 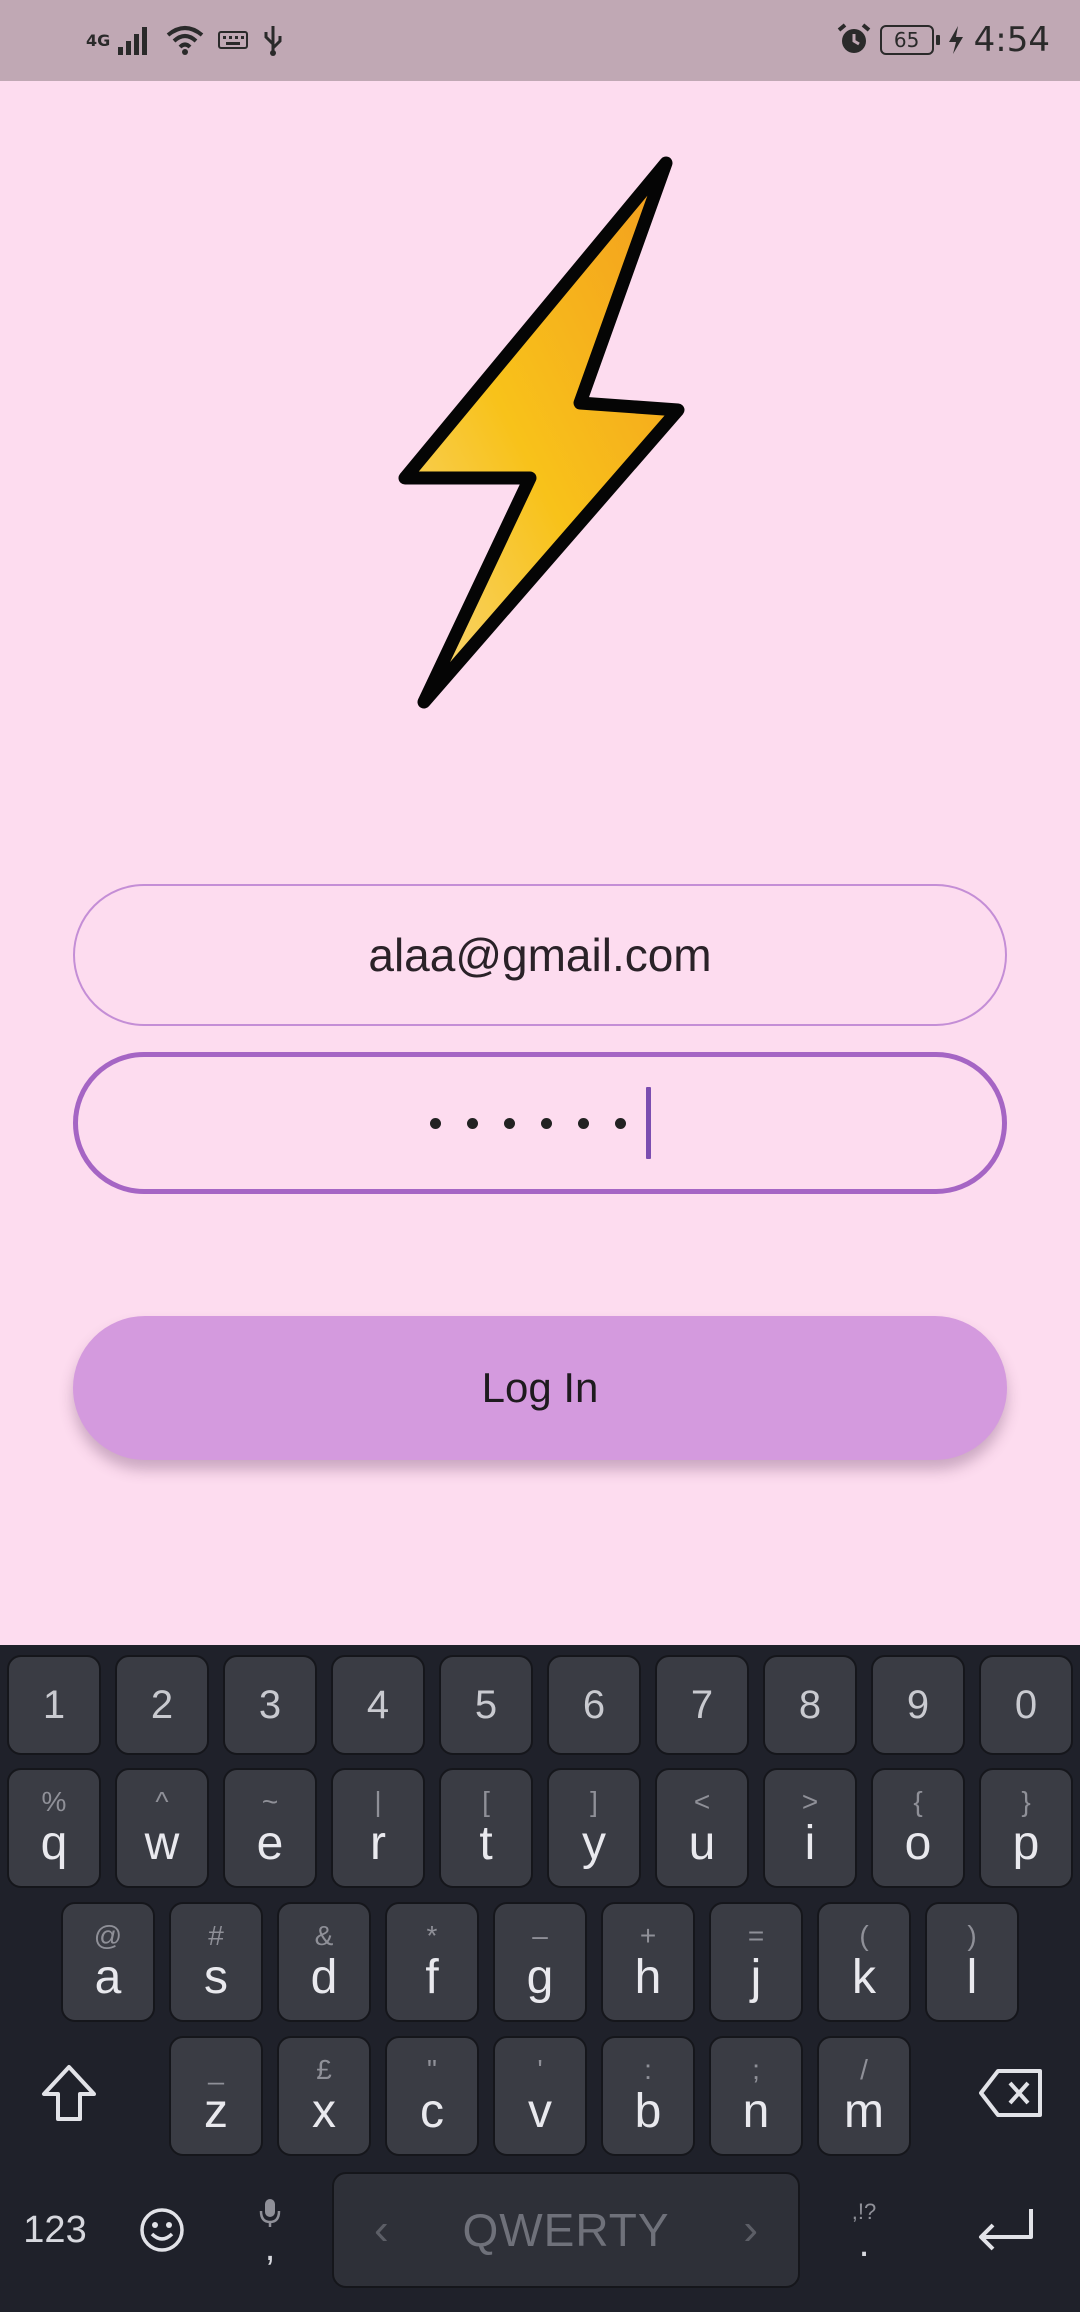 What do you see at coordinates (270, 2232) in the screenshot?
I see `comma-voice-key: ,` at bounding box center [270, 2232].